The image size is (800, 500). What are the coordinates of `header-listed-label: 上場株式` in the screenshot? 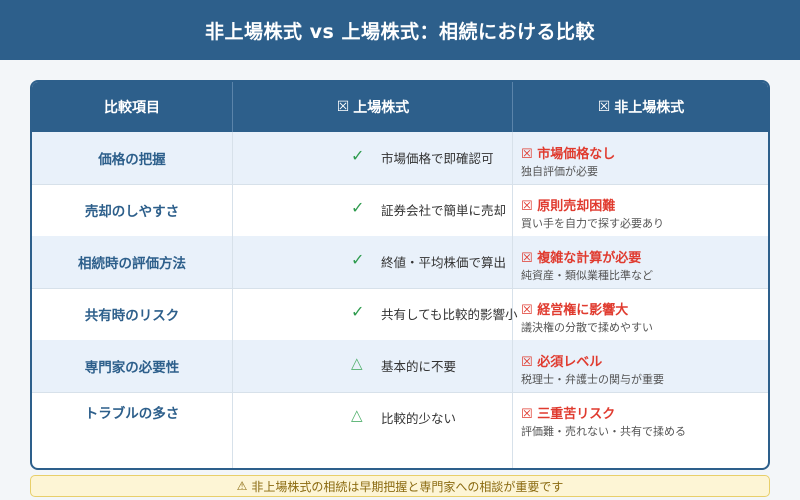 It's located at (381, 108).